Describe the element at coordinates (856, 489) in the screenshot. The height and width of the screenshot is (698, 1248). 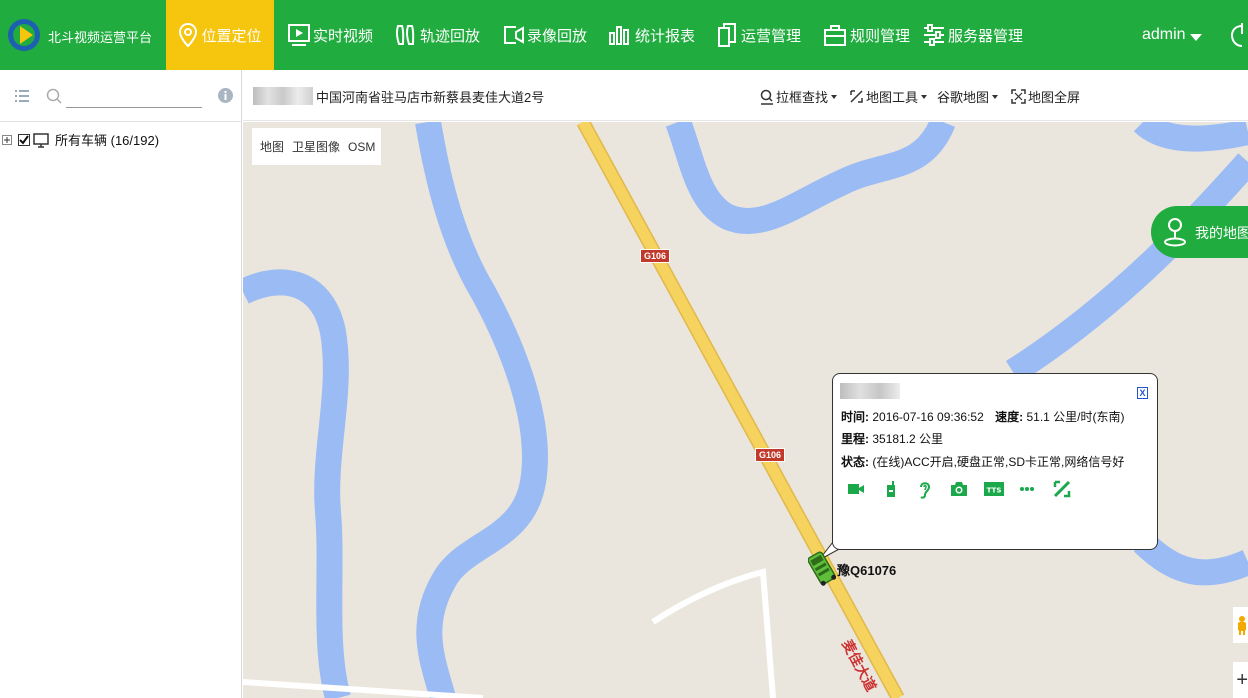
I see `video-camera-icon` at that location.